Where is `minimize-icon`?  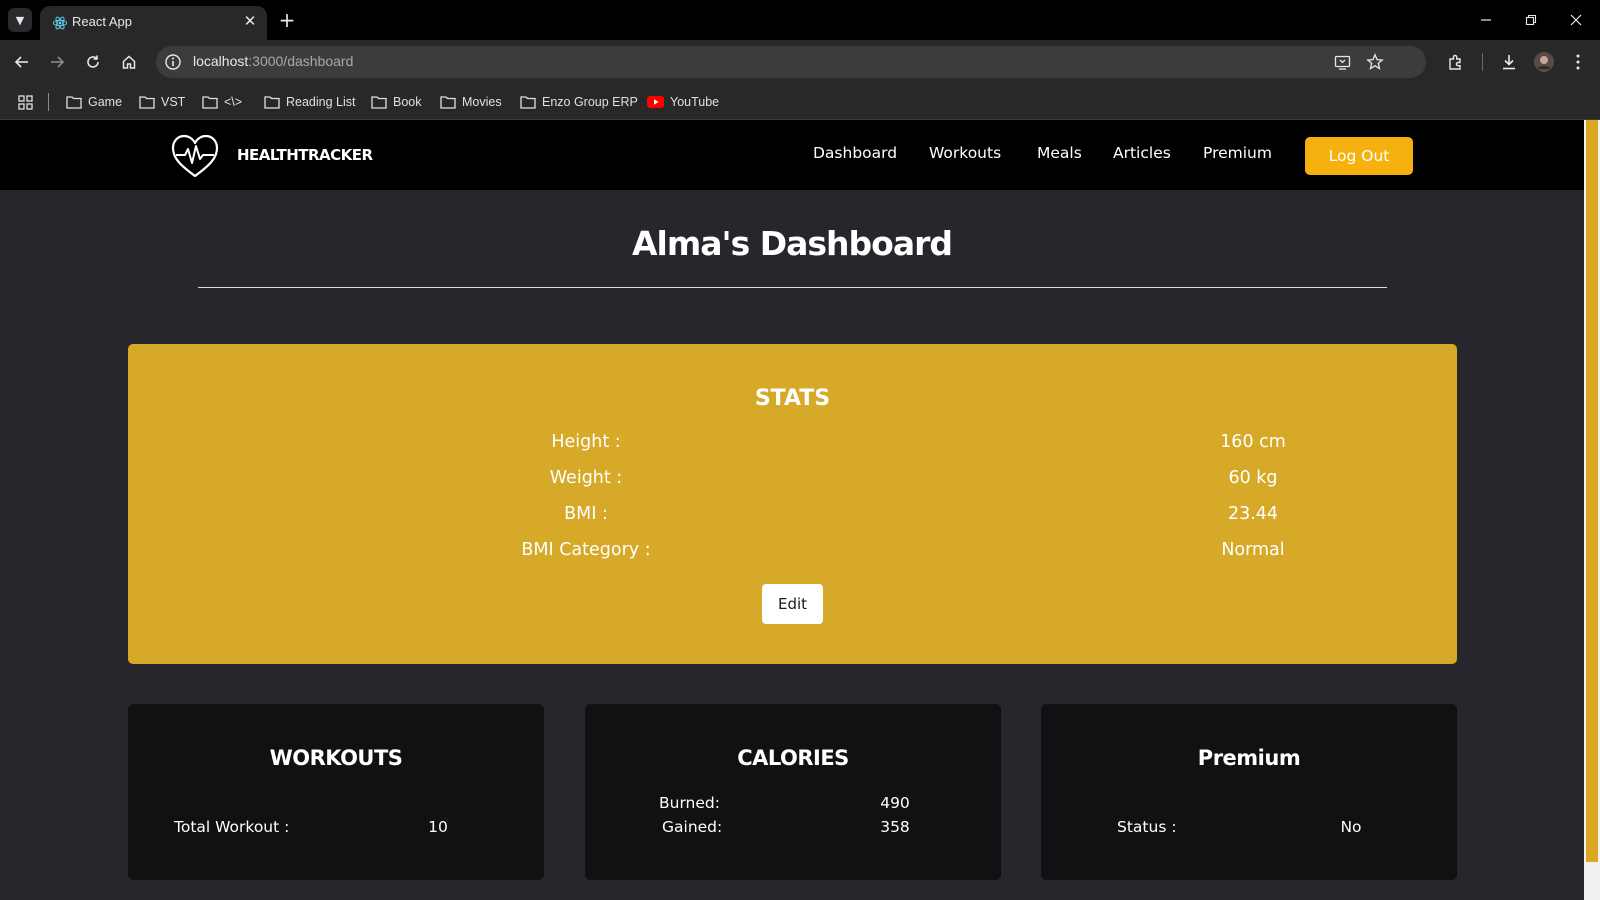 minimize-icon is located at coordinates (1486, 20).